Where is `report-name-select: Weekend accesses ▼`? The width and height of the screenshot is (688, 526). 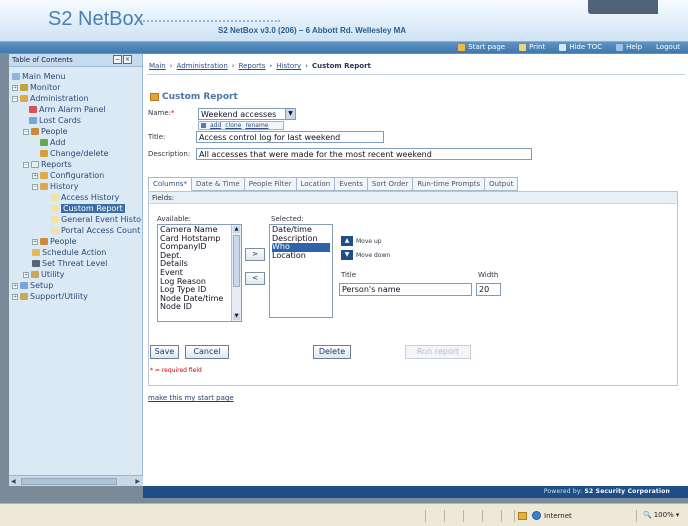 report-name-select: Weekend accesses ▼ is located at coordinates (247, 114).